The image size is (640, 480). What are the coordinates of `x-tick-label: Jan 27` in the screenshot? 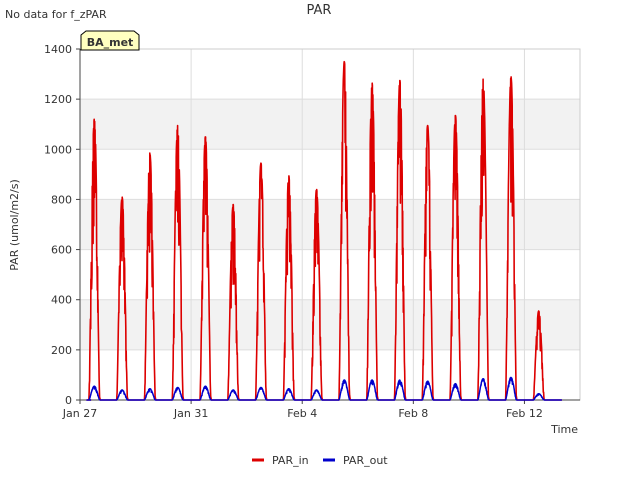 It's located at (79, 413).